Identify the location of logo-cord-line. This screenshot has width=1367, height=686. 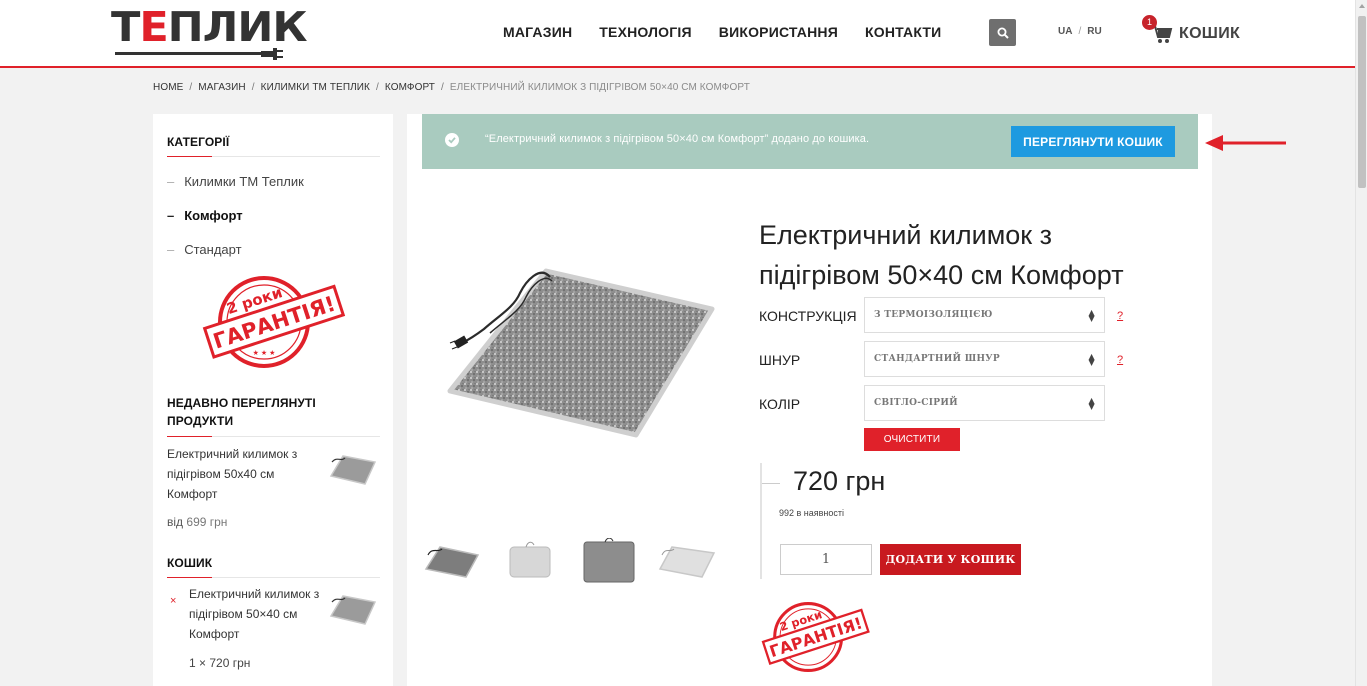
(190, 53).